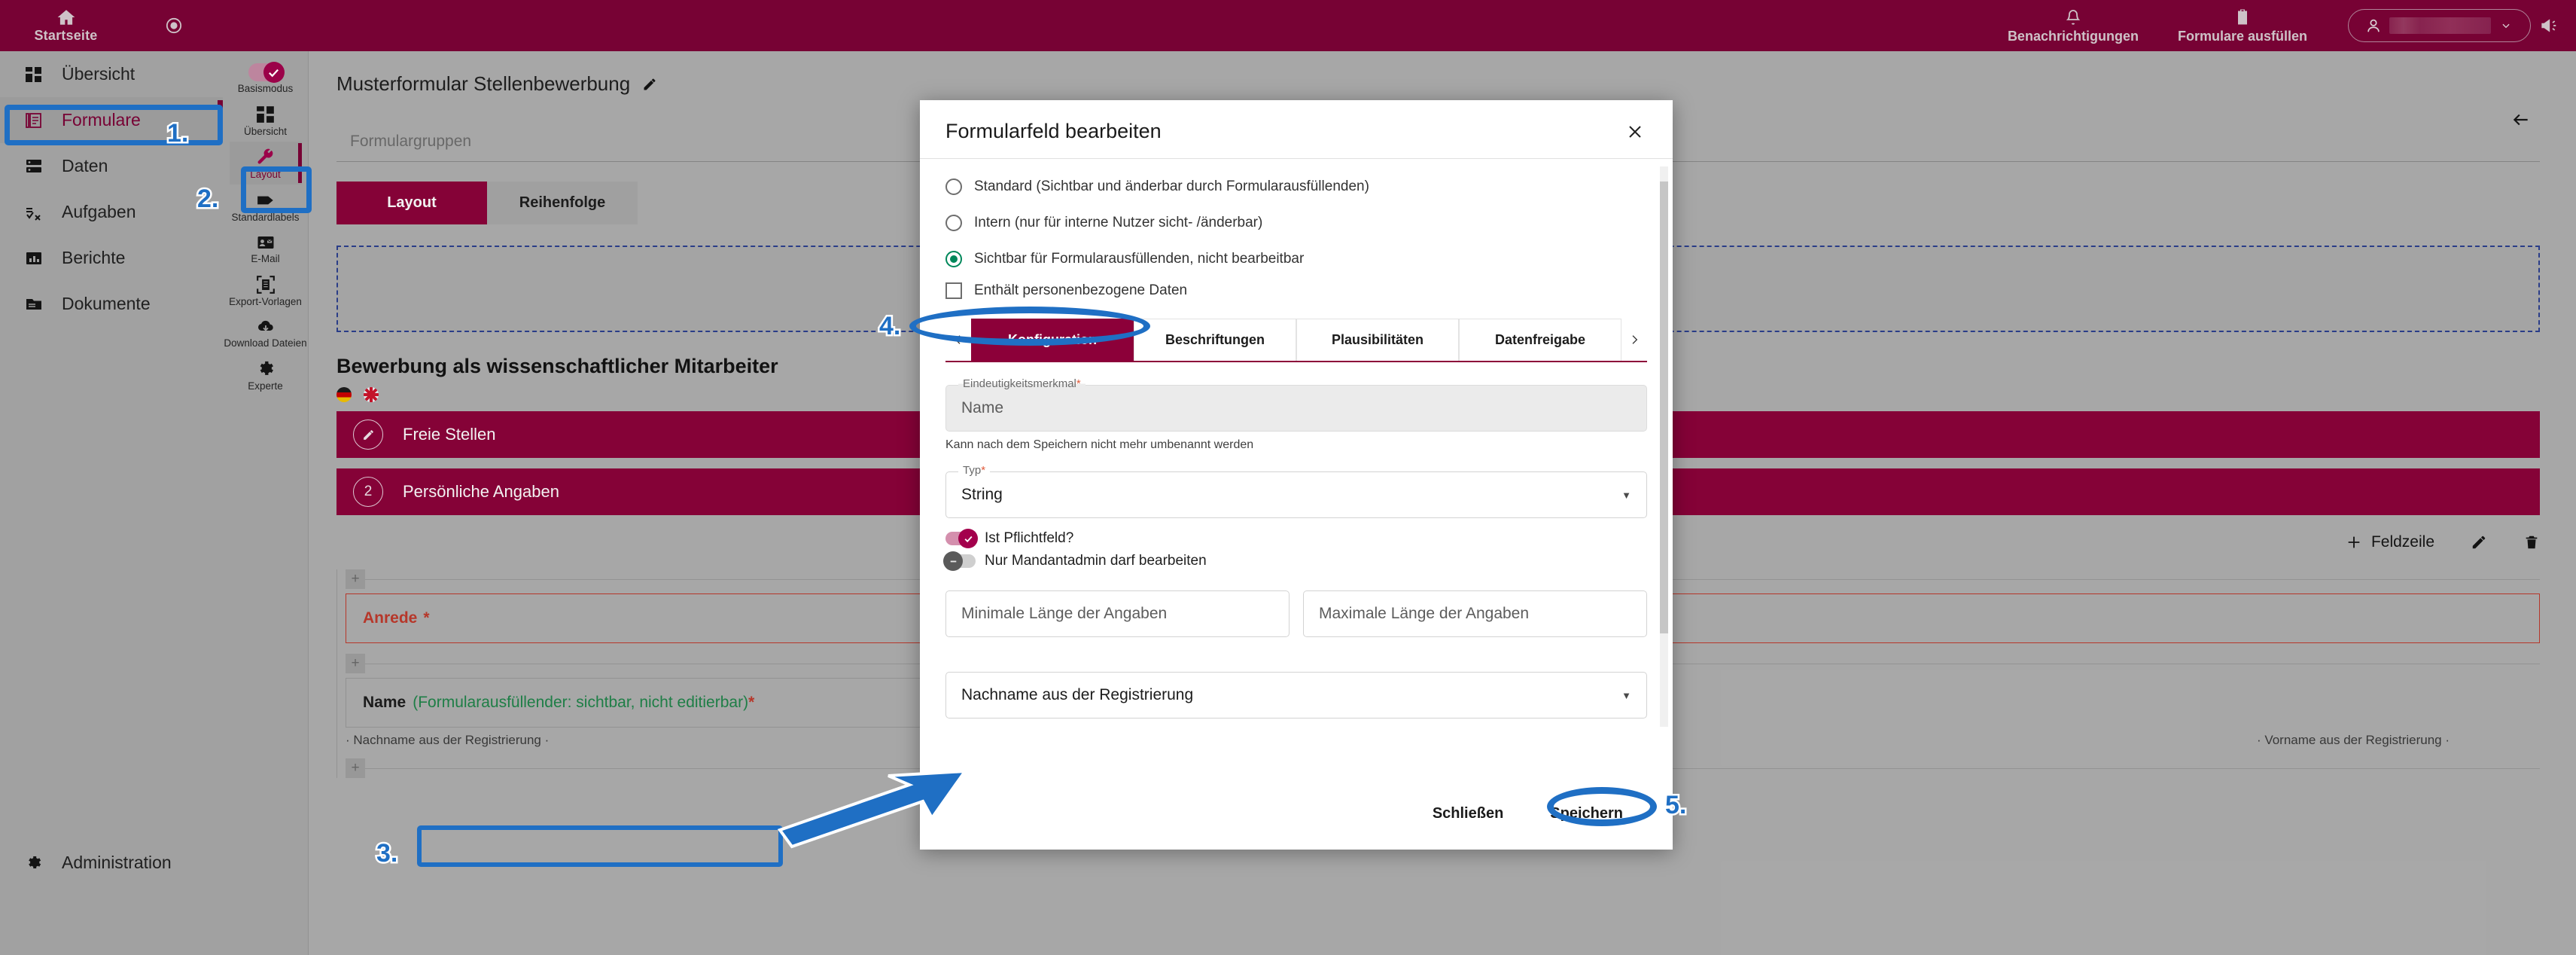 This screenshot has width=2576, height=955. Describe the element at coordinates (1081, 290) in the screenshot. I see `personal-data-label: Enthält personenbezogene Daten` at that location.